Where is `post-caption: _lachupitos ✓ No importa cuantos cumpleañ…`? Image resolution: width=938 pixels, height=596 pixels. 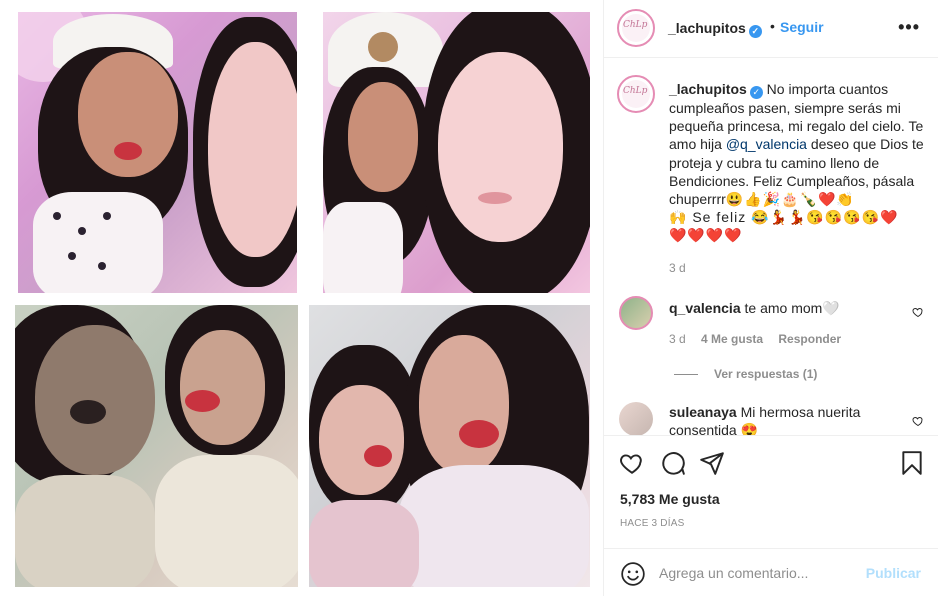 post-caption: _lachupitos ✓ No importa cuantos cumpleañ… is located at coordinates (799, 162).